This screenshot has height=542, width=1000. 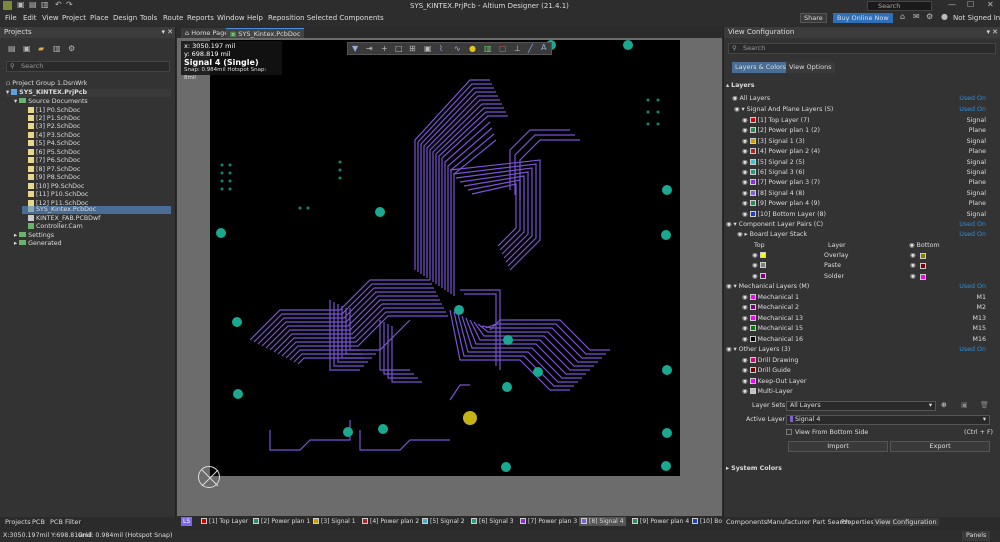 I want to click on layer-tab-power2: [4] Power plan 2, so click(x=390, y=521).